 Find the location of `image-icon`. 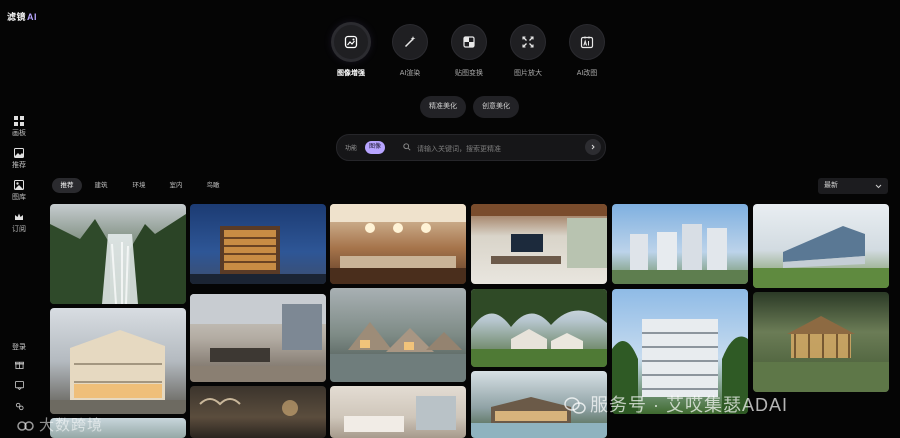

image-icon is located at coordinates (19, 153).